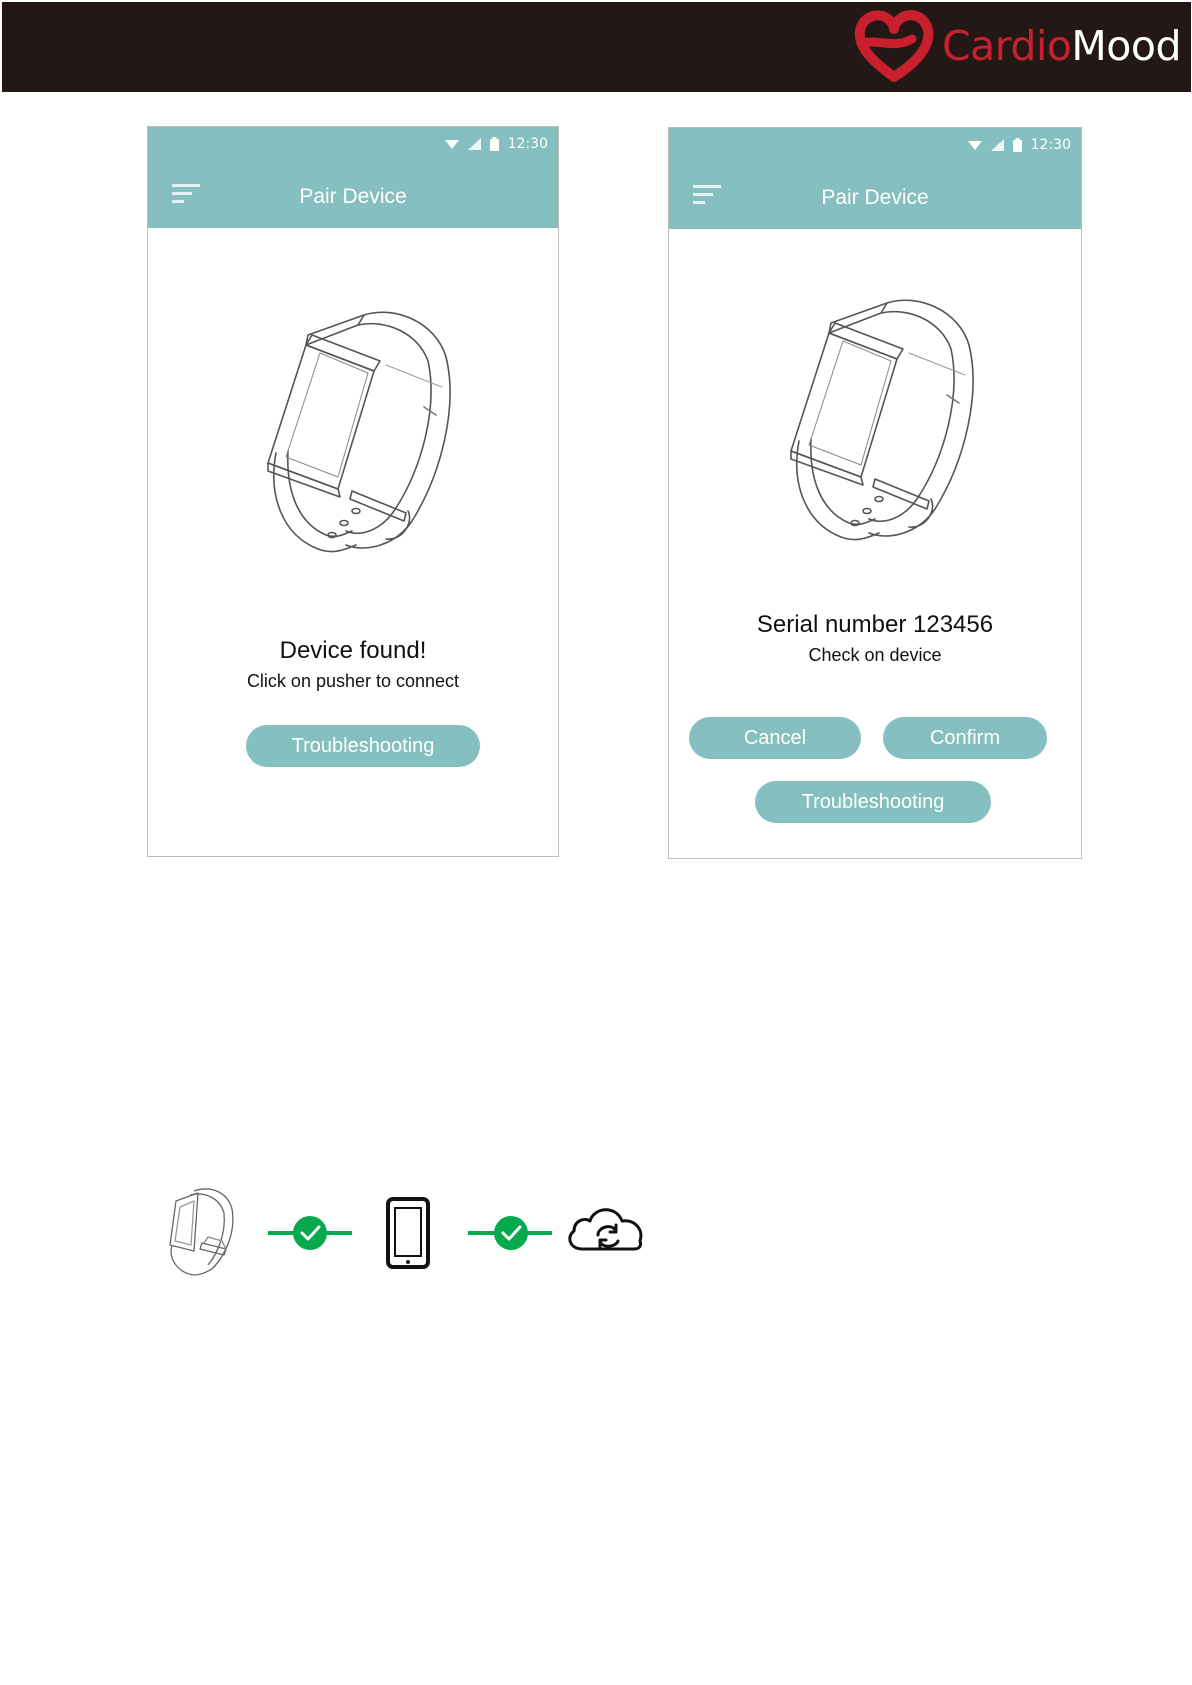 The image size is (1192, 1685). I want to click on check-on-device-text: Check on device, so click(875, 655).